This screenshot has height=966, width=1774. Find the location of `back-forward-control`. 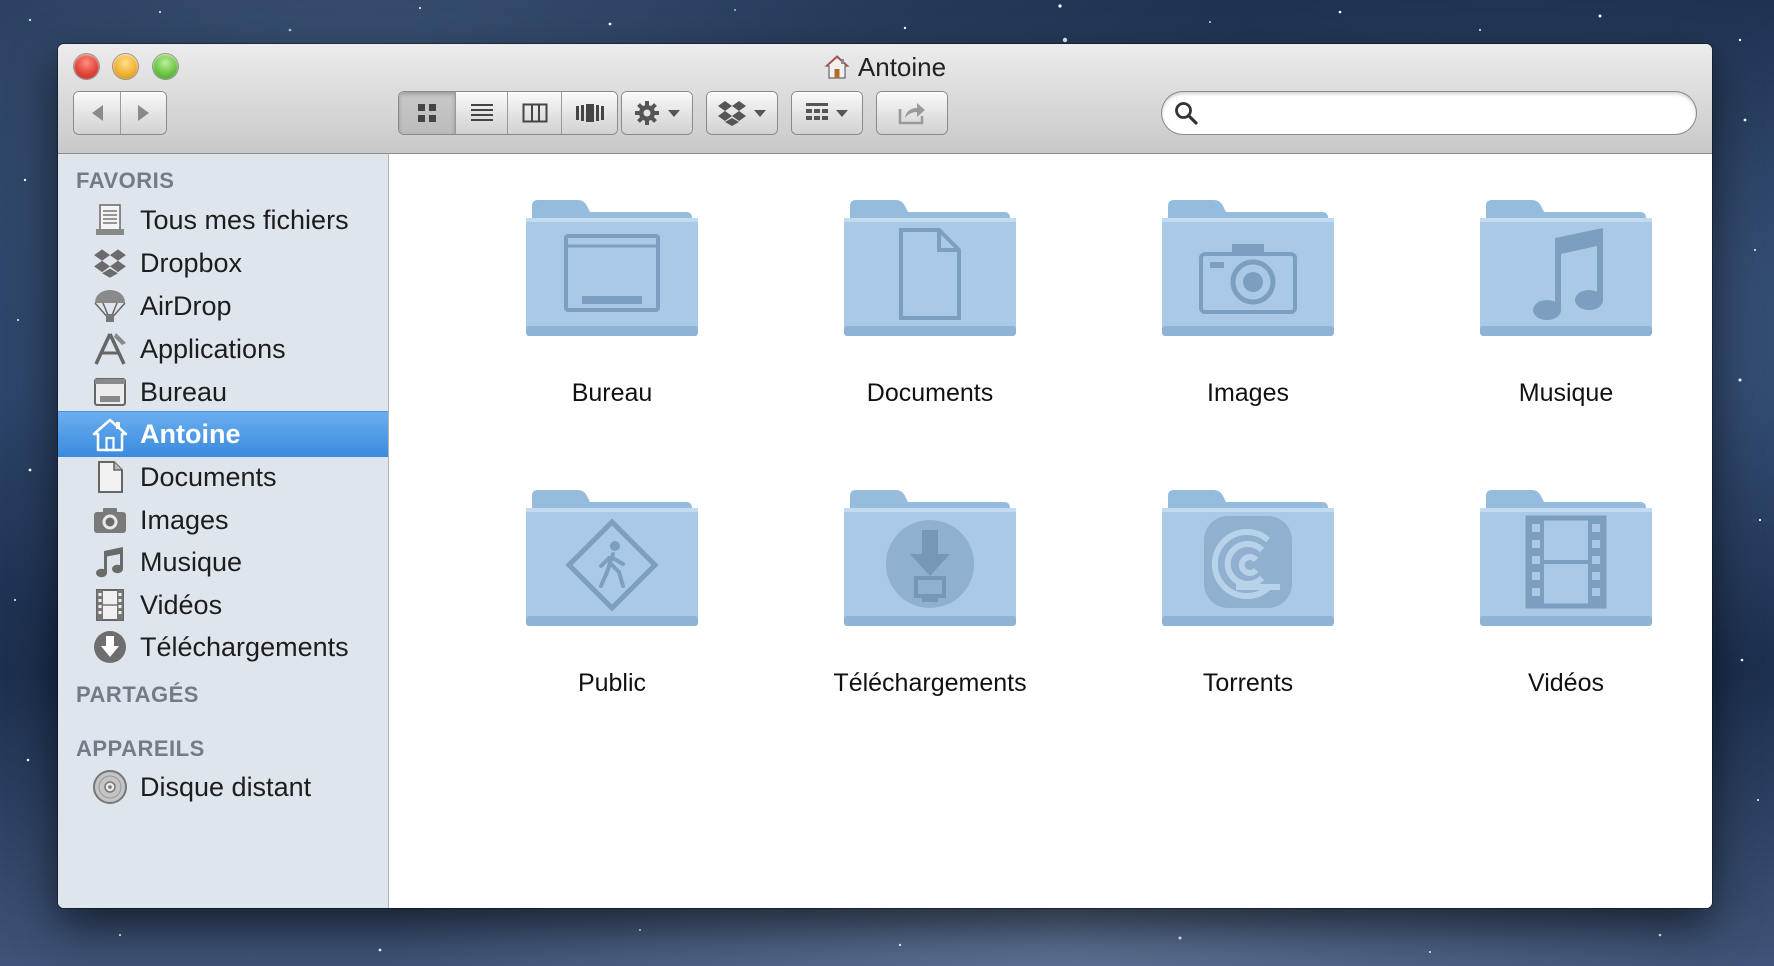

back-forward-control is located at coordinates (120, 113).